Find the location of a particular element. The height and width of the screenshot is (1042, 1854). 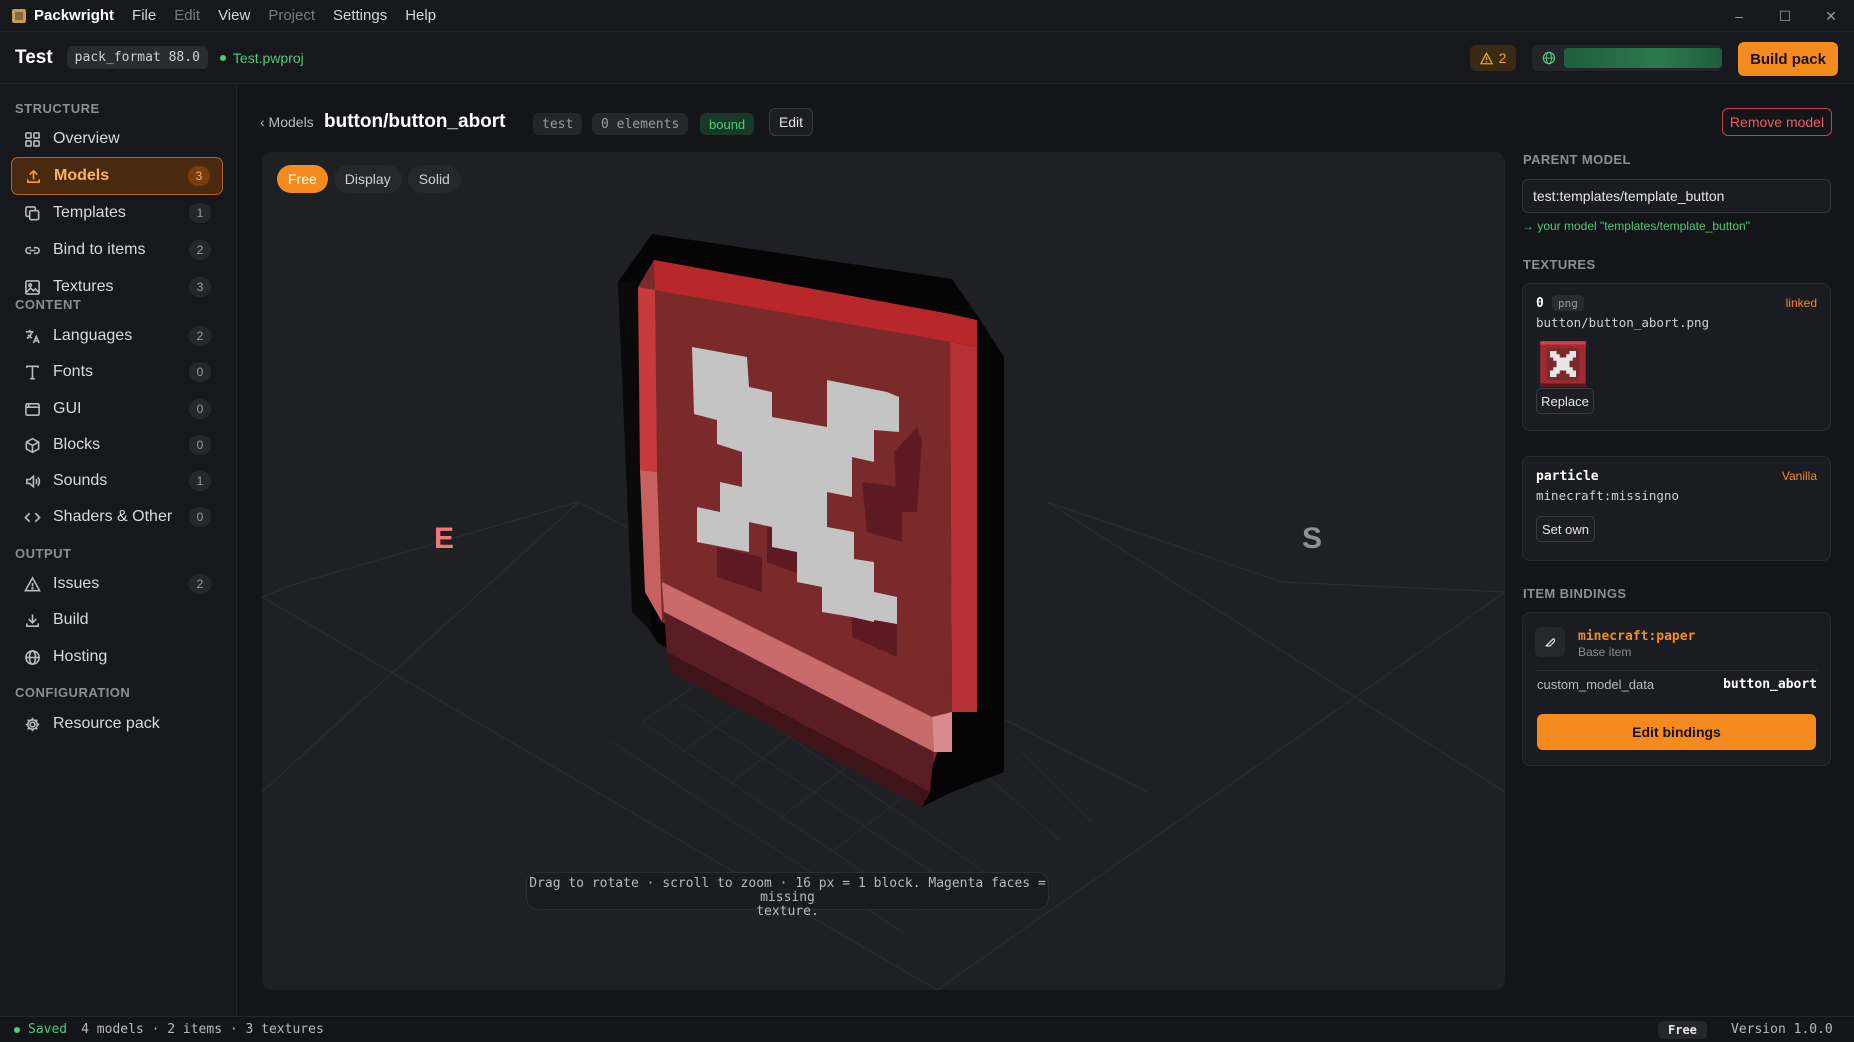

sidebar-item-label: Build is located at coordinates (71, 619).